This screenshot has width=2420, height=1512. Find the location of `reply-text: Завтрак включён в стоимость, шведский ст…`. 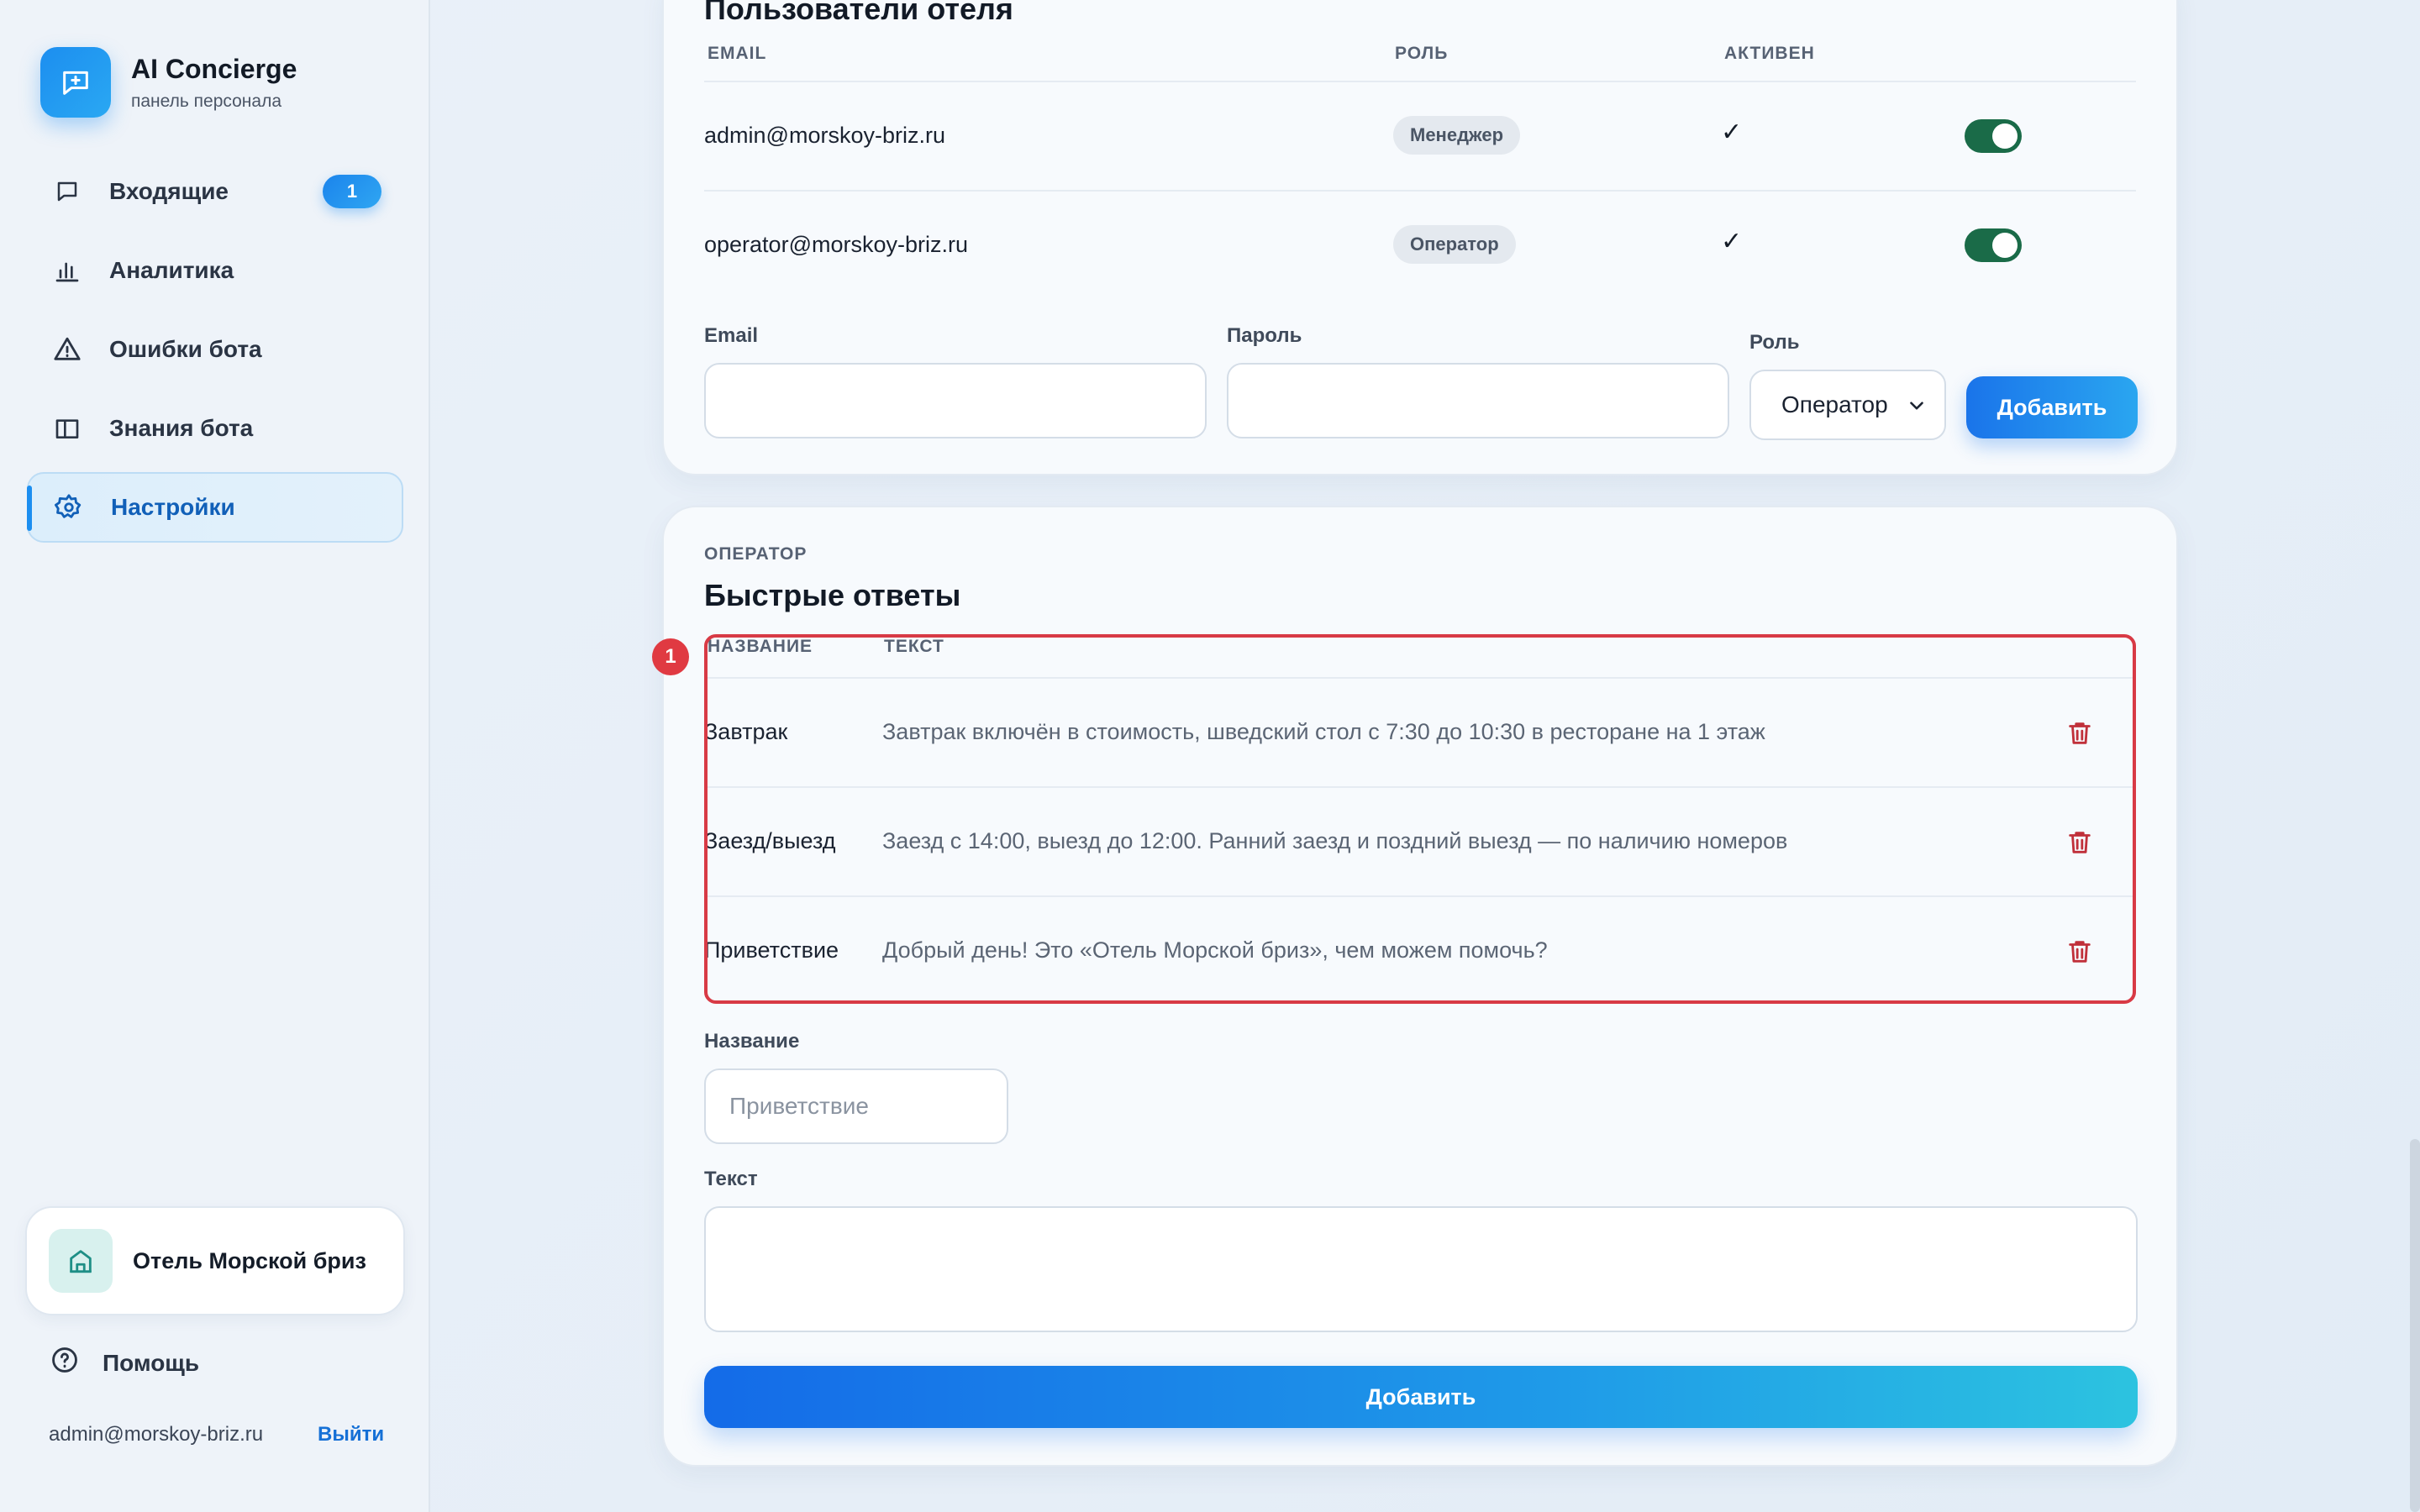

reply-text: Завтрак включён в стоимость, шведский ст… is located at coordinates (1323, 731).